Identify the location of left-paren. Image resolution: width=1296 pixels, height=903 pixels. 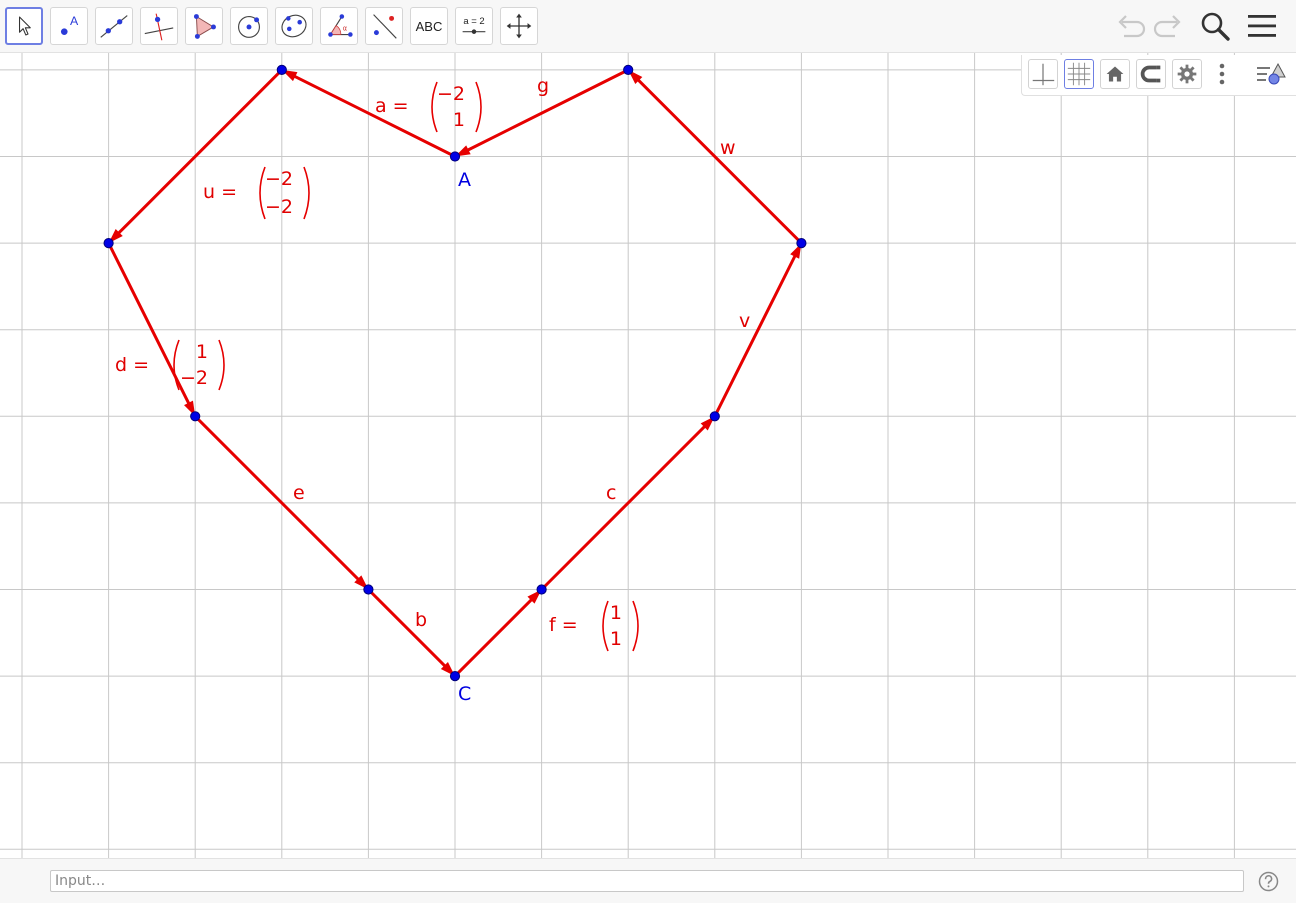
(605, 626).